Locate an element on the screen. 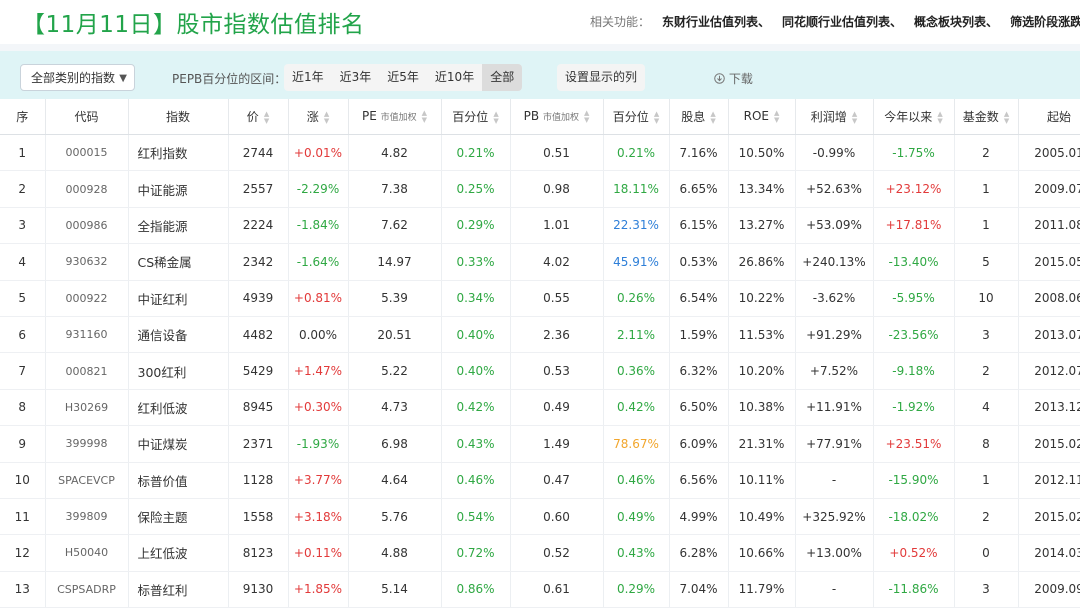 The image size is (1080, 608). index-name: 中证能源 is located at coordinates (178, 189).